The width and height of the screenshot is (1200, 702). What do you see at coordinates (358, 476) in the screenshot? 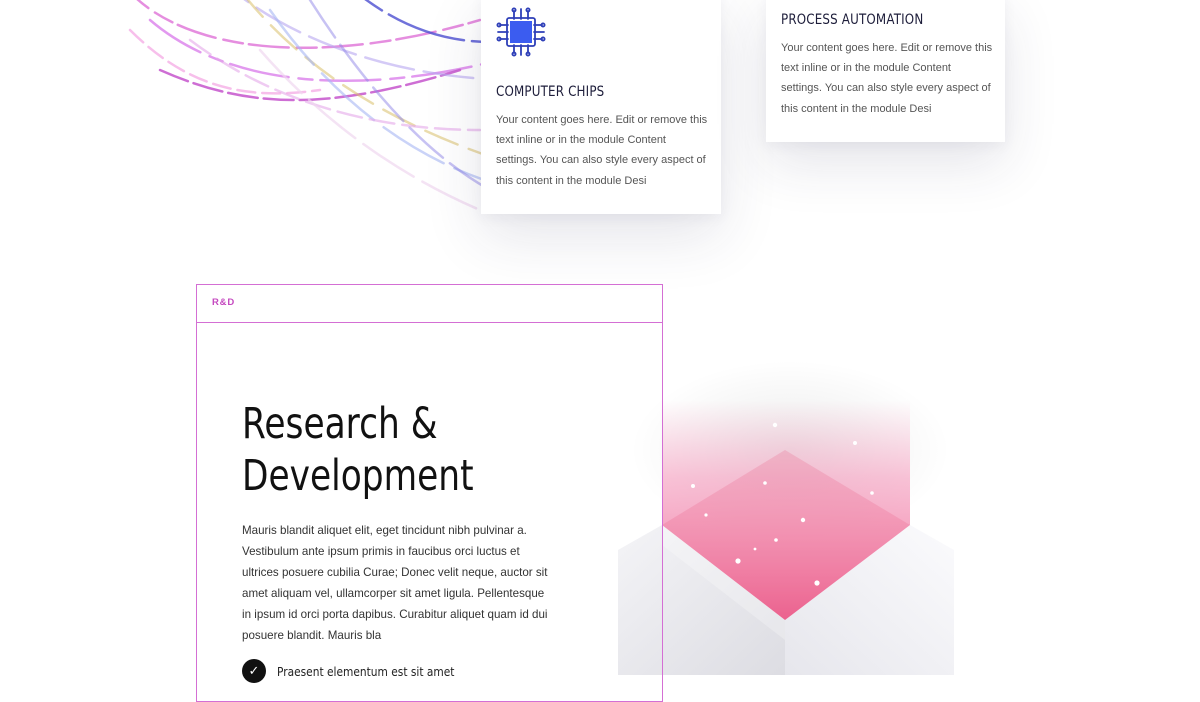
I see `section-title-line2: Development` at bounding box center [358, 476].